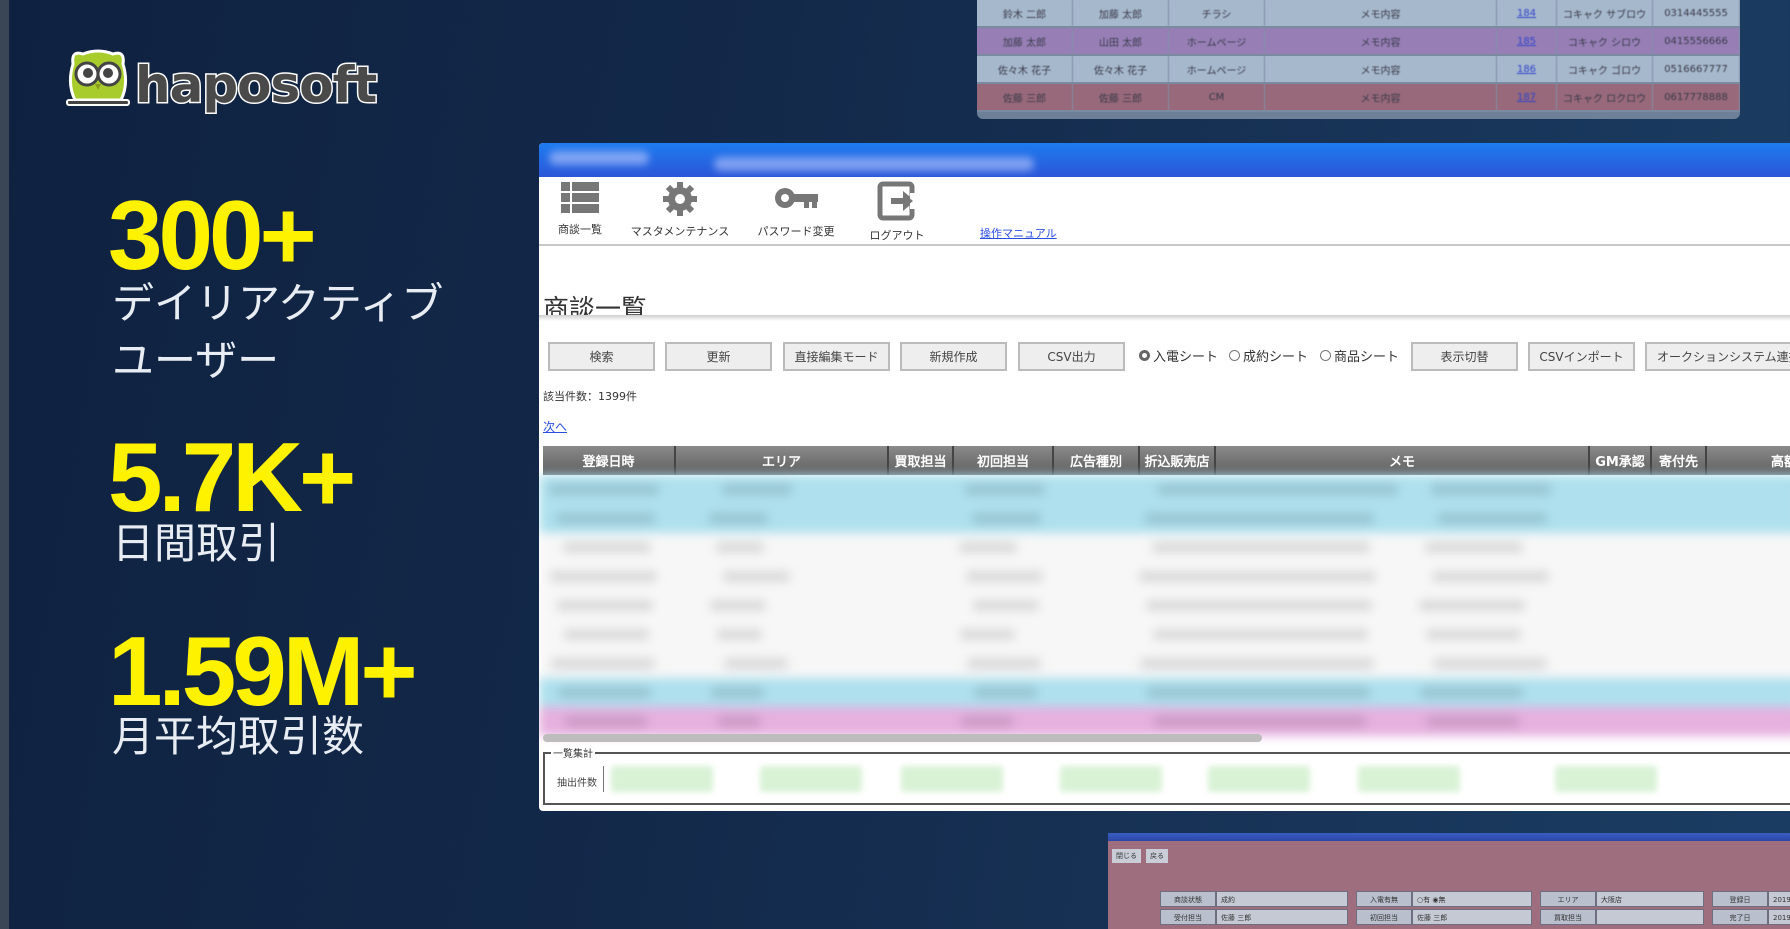  What do you see at coordinates (896, 201) in the screenshot?
I see `logout-icon` at bounding box center [896, 201].